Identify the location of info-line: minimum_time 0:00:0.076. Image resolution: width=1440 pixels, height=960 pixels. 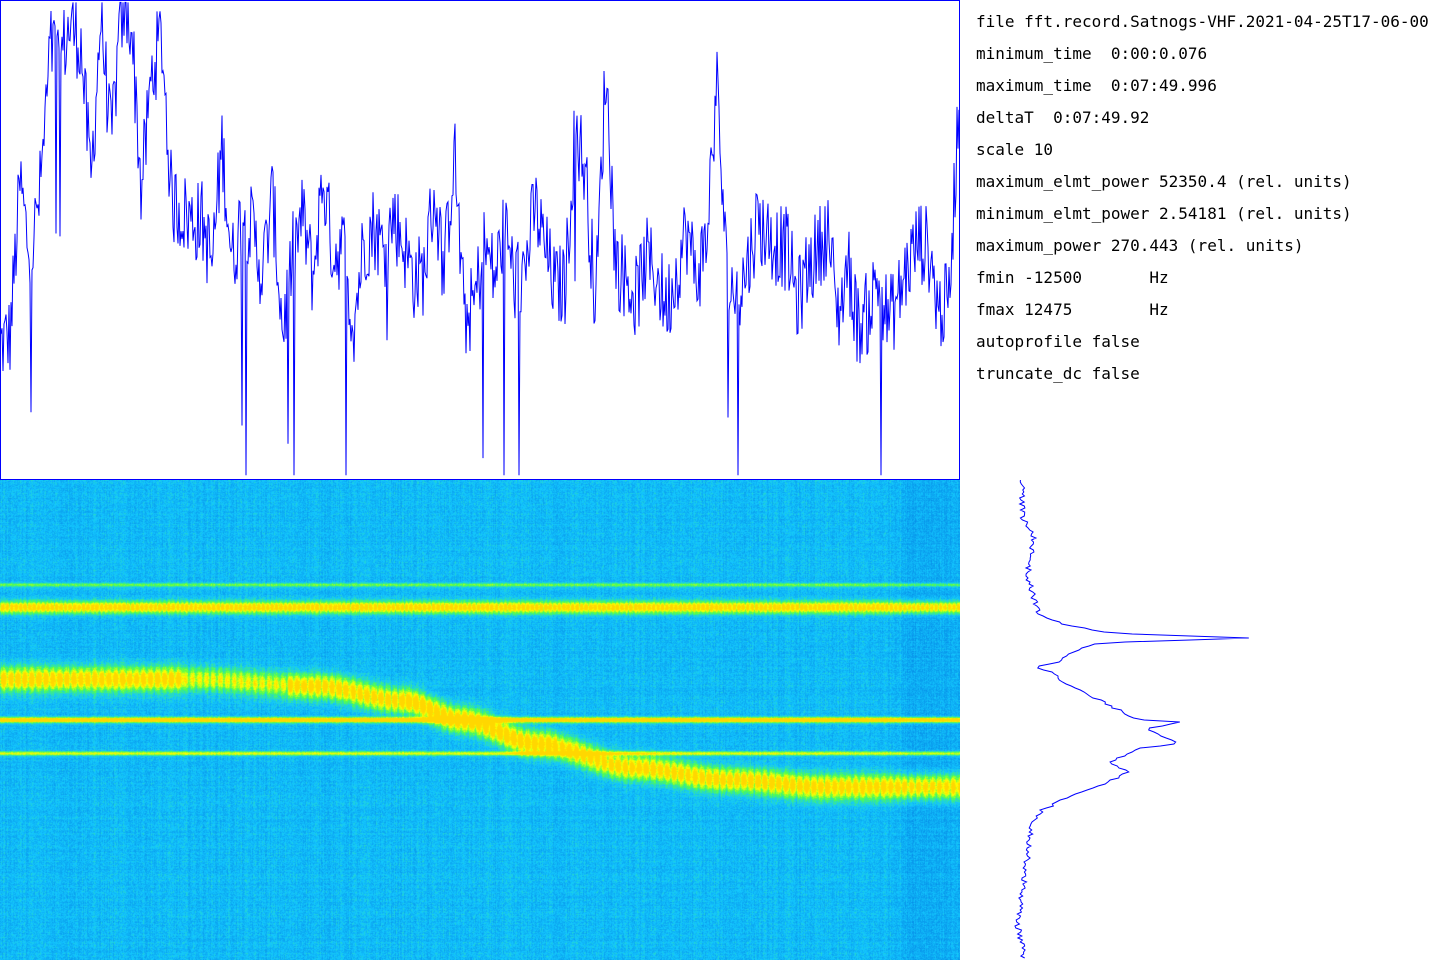
(1092, 53).